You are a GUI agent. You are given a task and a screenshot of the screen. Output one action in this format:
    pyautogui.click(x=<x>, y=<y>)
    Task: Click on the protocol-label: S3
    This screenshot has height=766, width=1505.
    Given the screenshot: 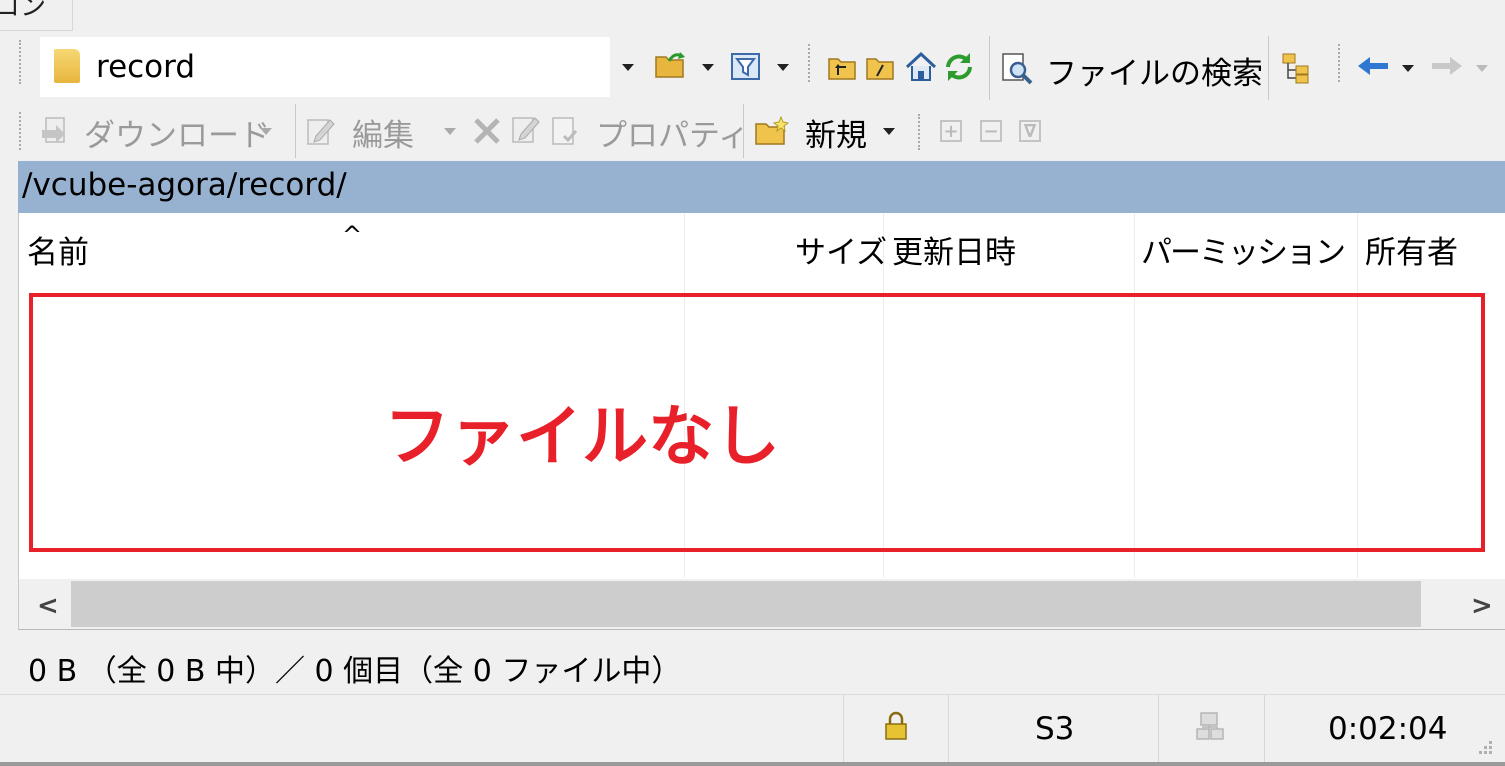 What is the action you would take?
    pyautogui.click(x=1055, y=729)
    